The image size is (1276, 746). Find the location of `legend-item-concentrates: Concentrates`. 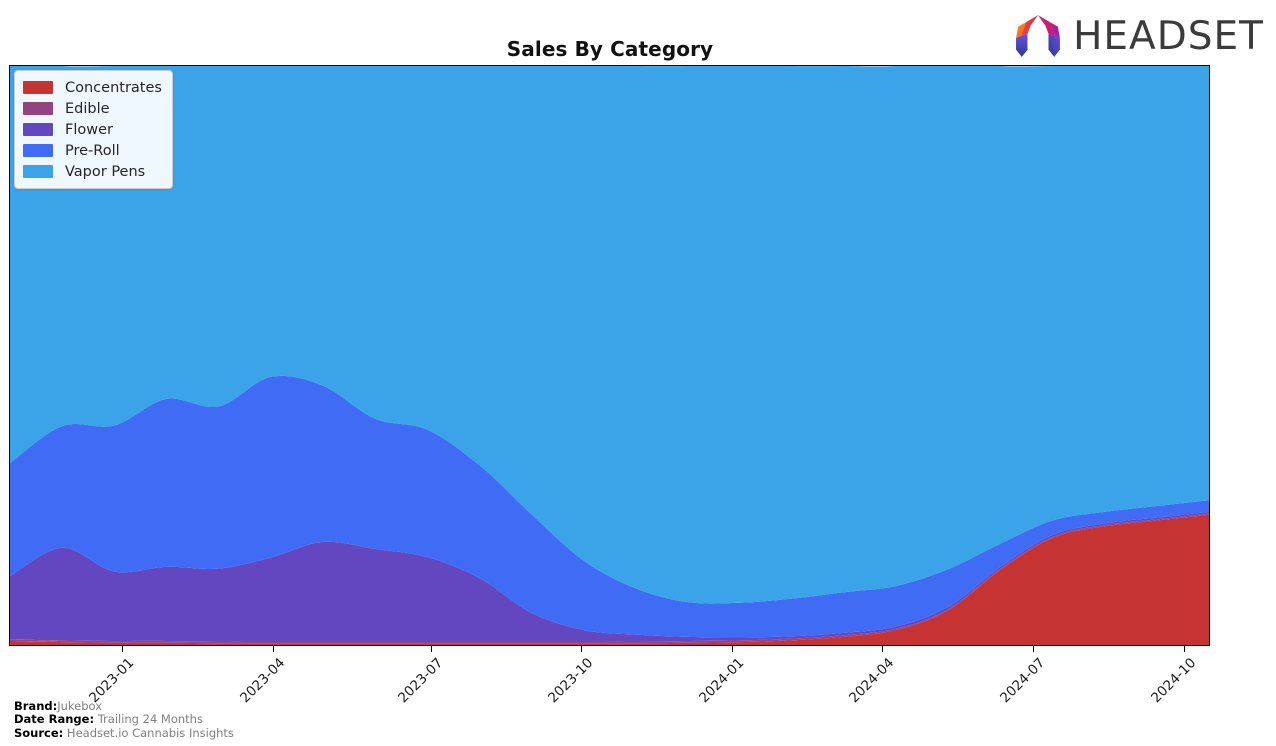

legend-item-concentrates: Concentrates is located at coordinates (92, 87).